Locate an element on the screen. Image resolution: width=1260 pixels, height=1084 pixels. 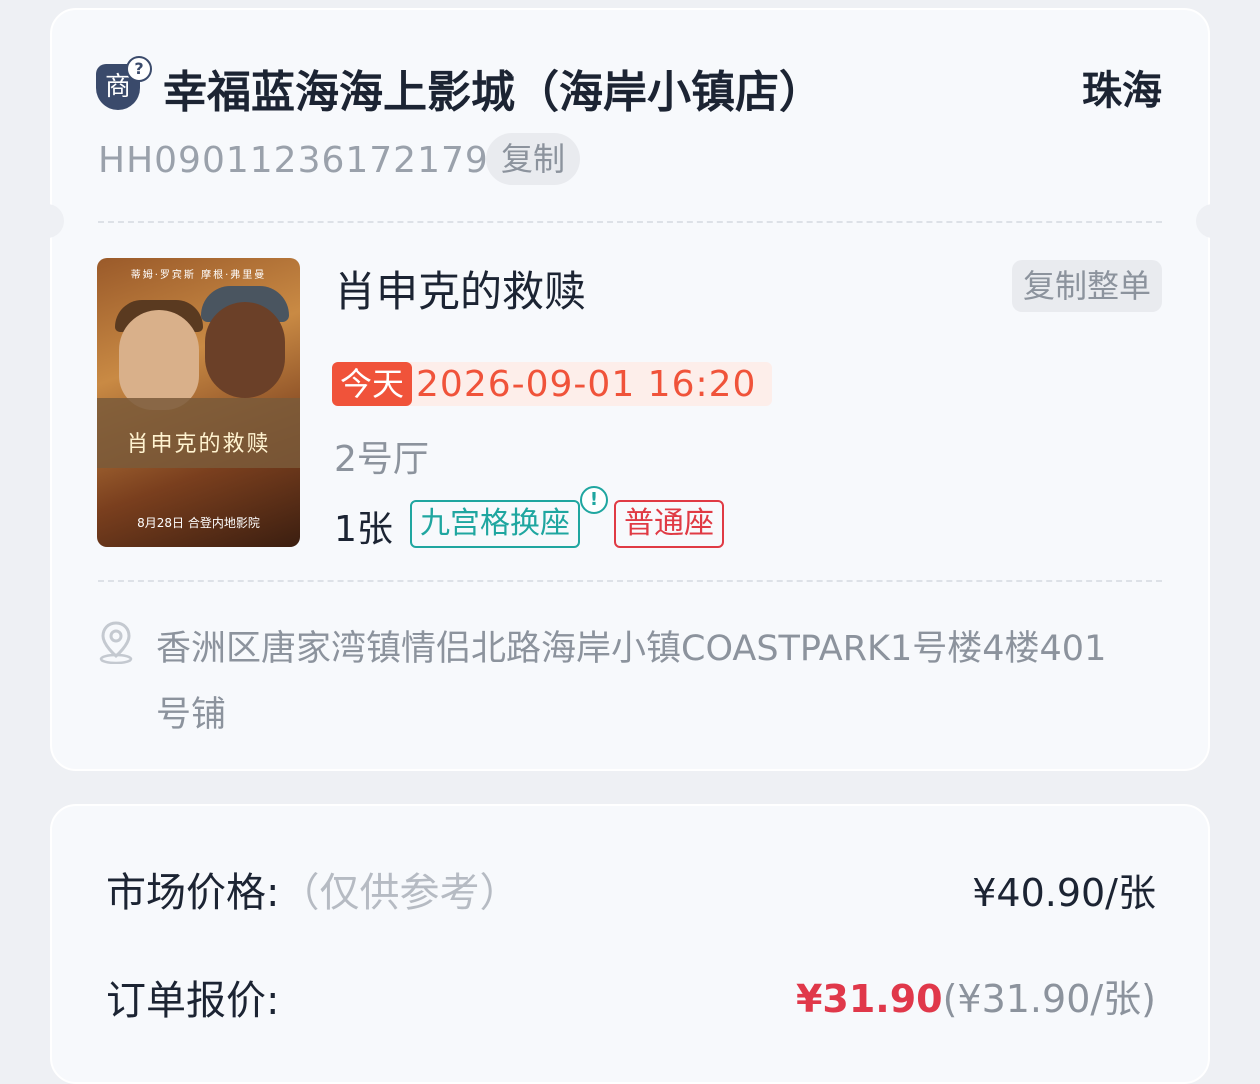
market-price-label-text: 市场价格: is located at coordinates (193, 893).